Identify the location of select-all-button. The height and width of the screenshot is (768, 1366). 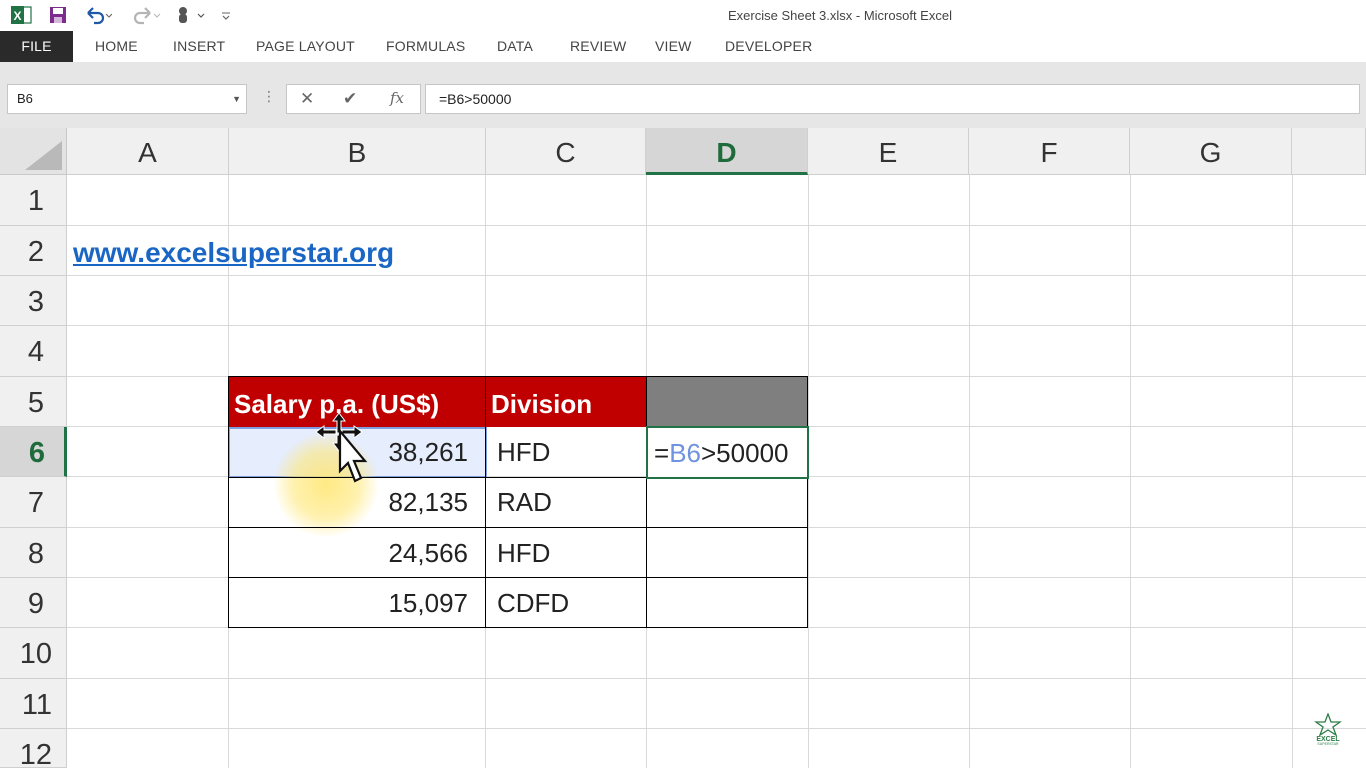
(33, 151).